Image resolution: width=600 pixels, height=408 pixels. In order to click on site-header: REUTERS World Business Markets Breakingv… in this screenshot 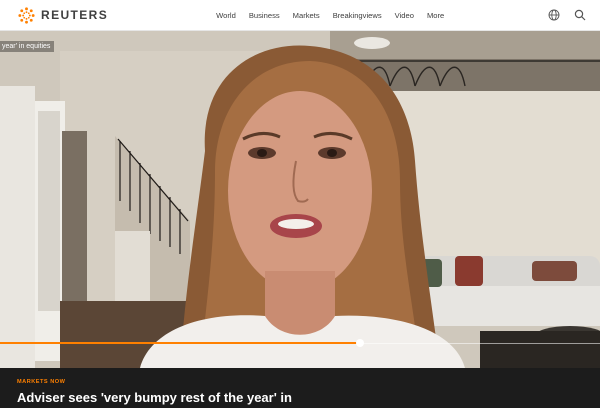, I will do `click(300, 15)`.